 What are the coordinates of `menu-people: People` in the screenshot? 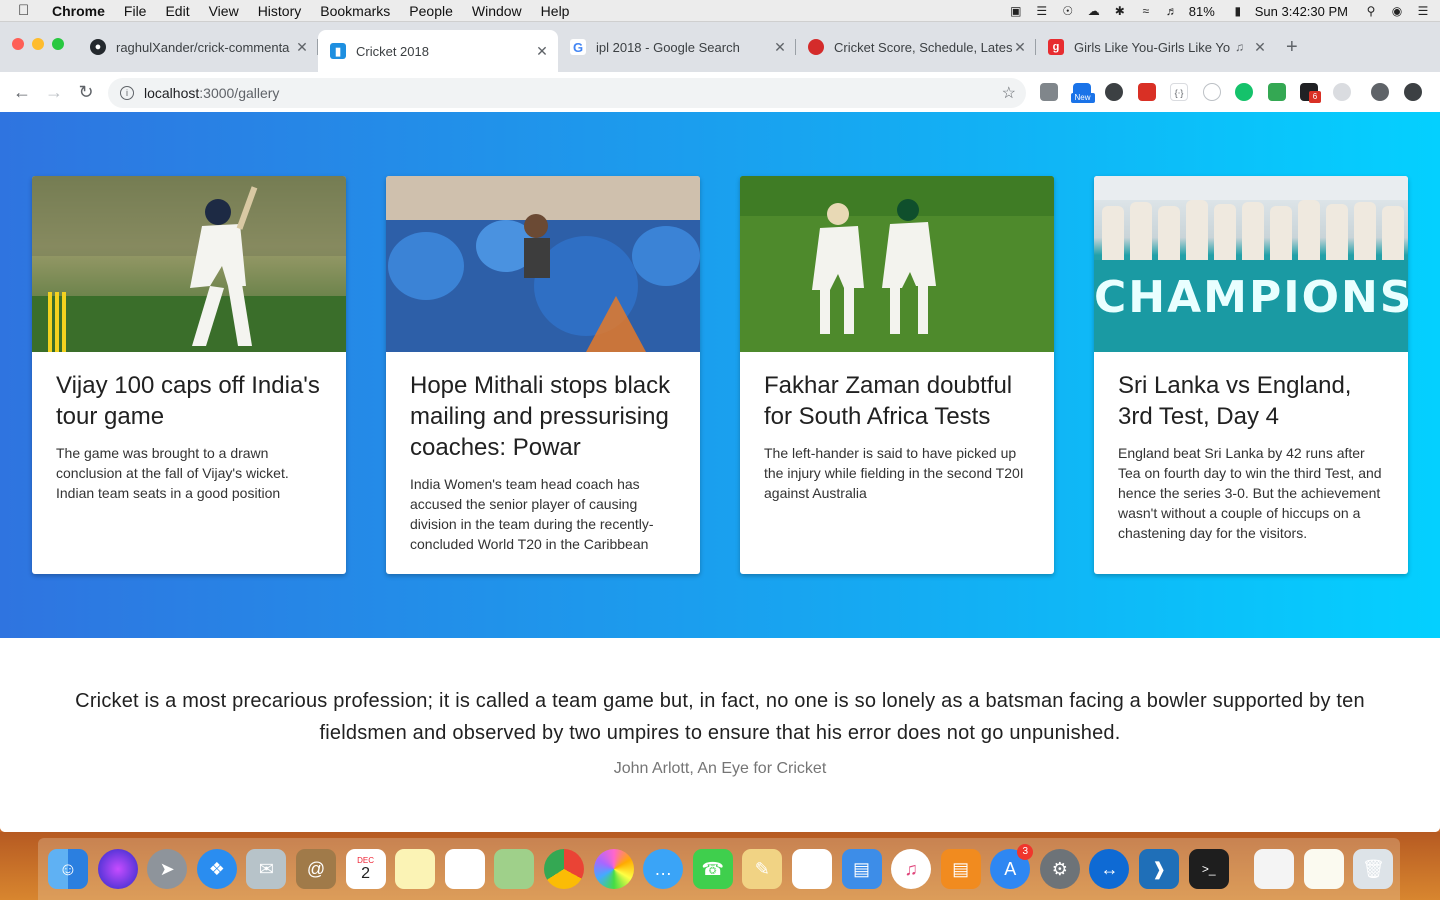 It's located at (431, 11).